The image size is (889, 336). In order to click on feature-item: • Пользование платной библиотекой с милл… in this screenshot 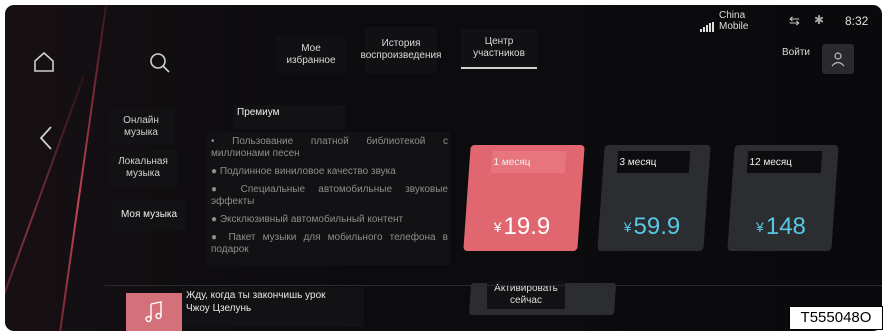, I will do `click(329, 147)`.